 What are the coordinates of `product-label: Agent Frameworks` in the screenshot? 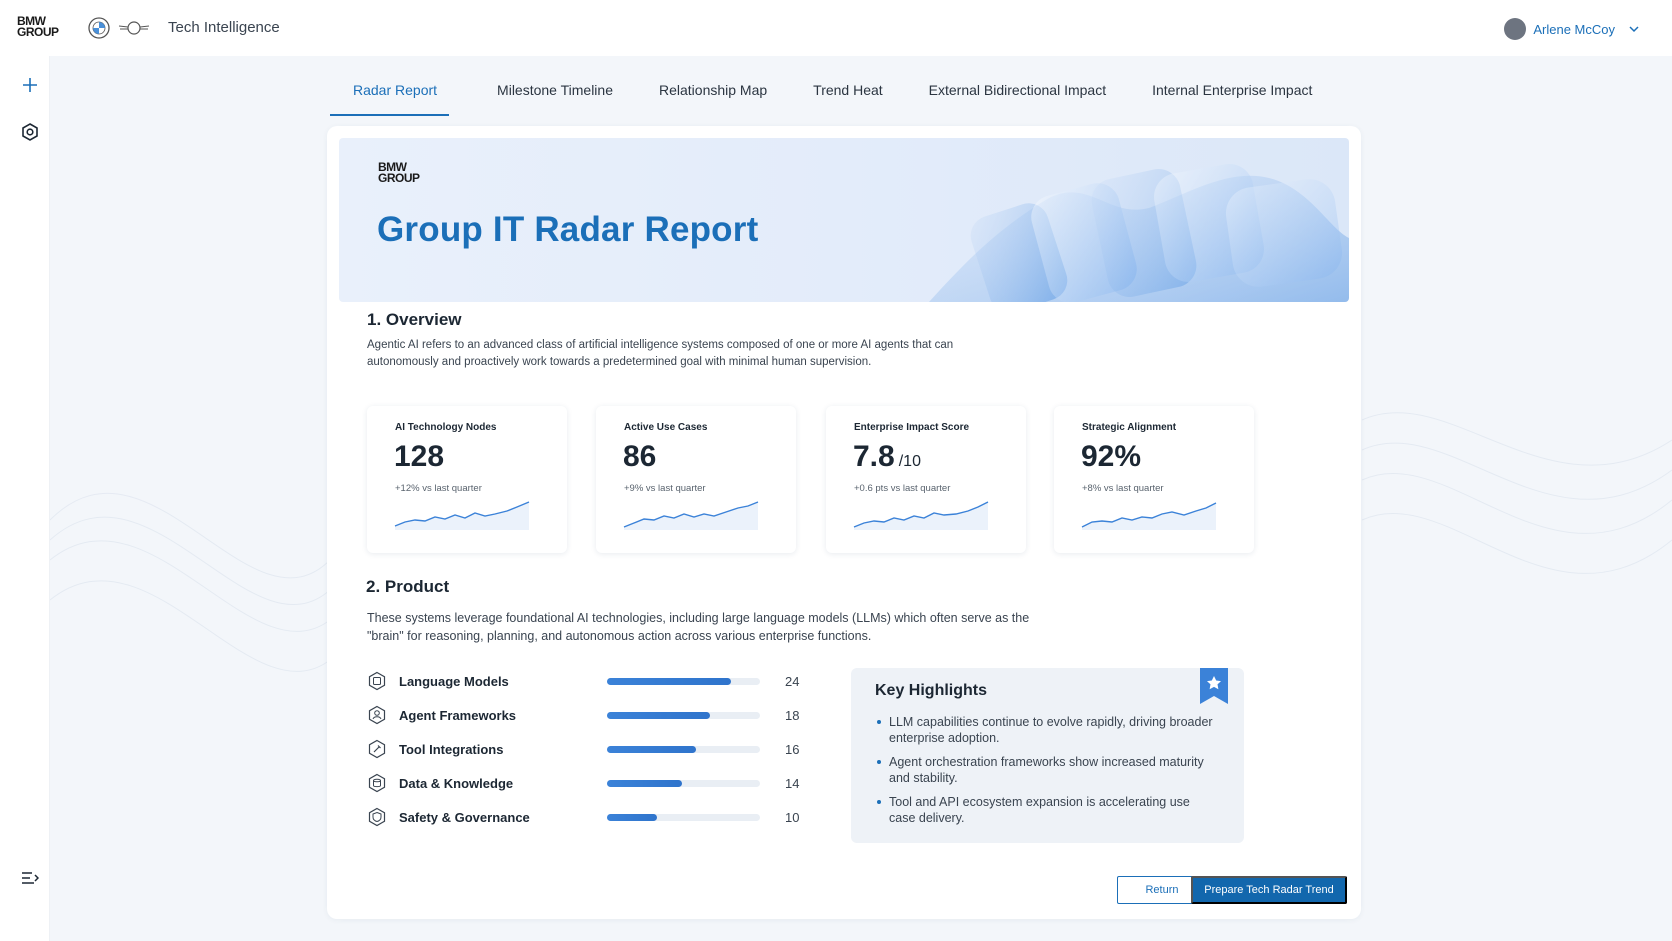 It's located at (458, 715).